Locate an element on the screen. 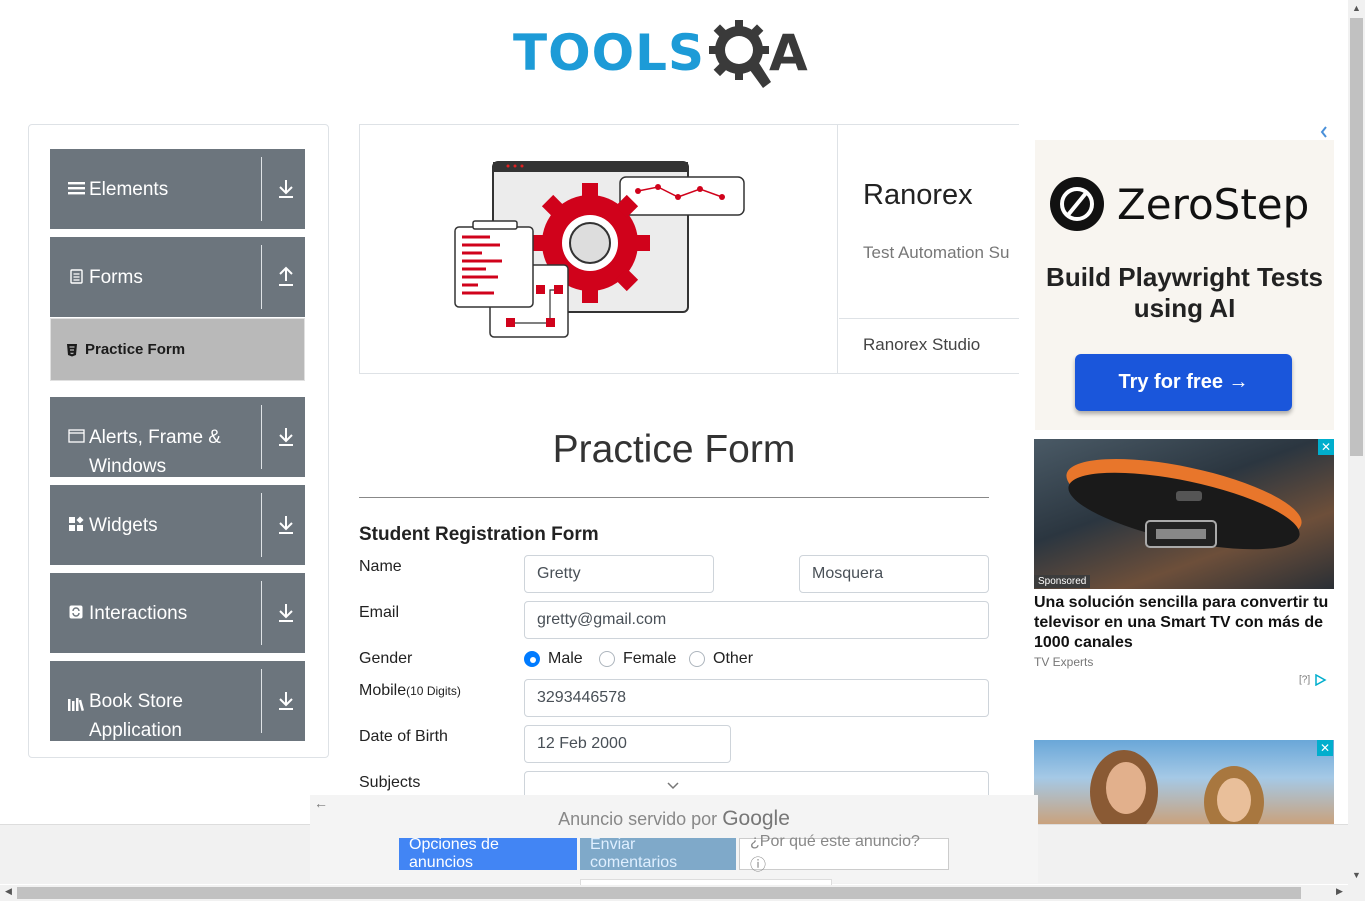 The image size is (1365, 901). hdmi-stick-image is located at coordinates (1184, 504).